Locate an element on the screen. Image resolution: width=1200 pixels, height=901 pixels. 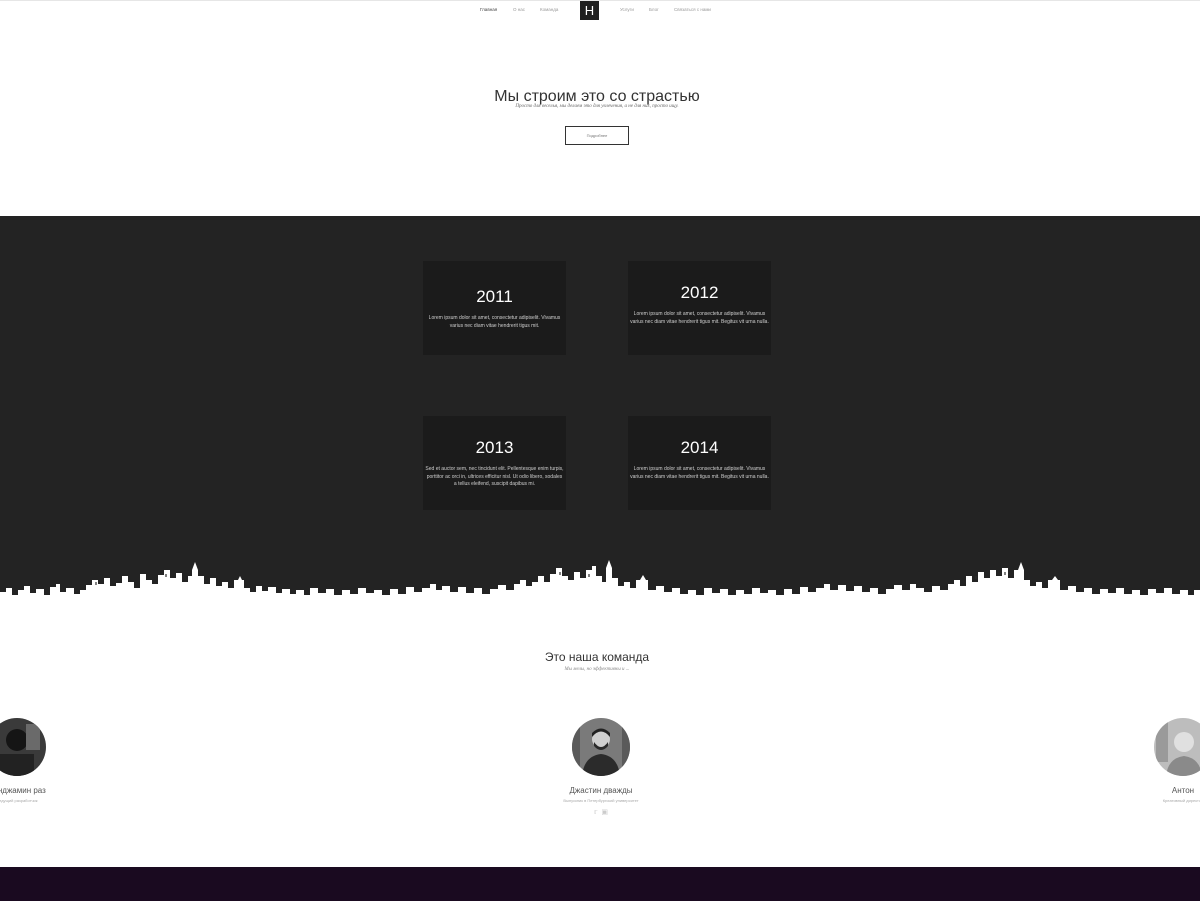
instagram-icon: ▣ is located at coordinates (604, 812).